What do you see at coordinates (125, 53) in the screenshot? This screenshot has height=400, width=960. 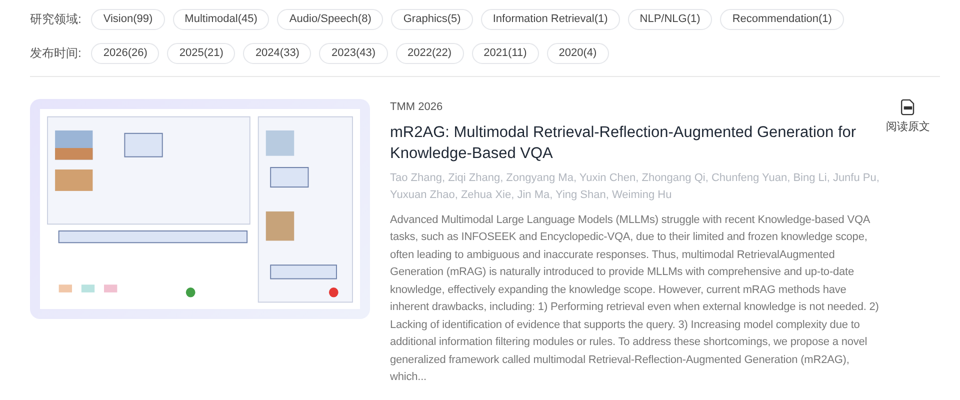 I see `filter-chip: 2026(26)` at bounding box center [125, 53].